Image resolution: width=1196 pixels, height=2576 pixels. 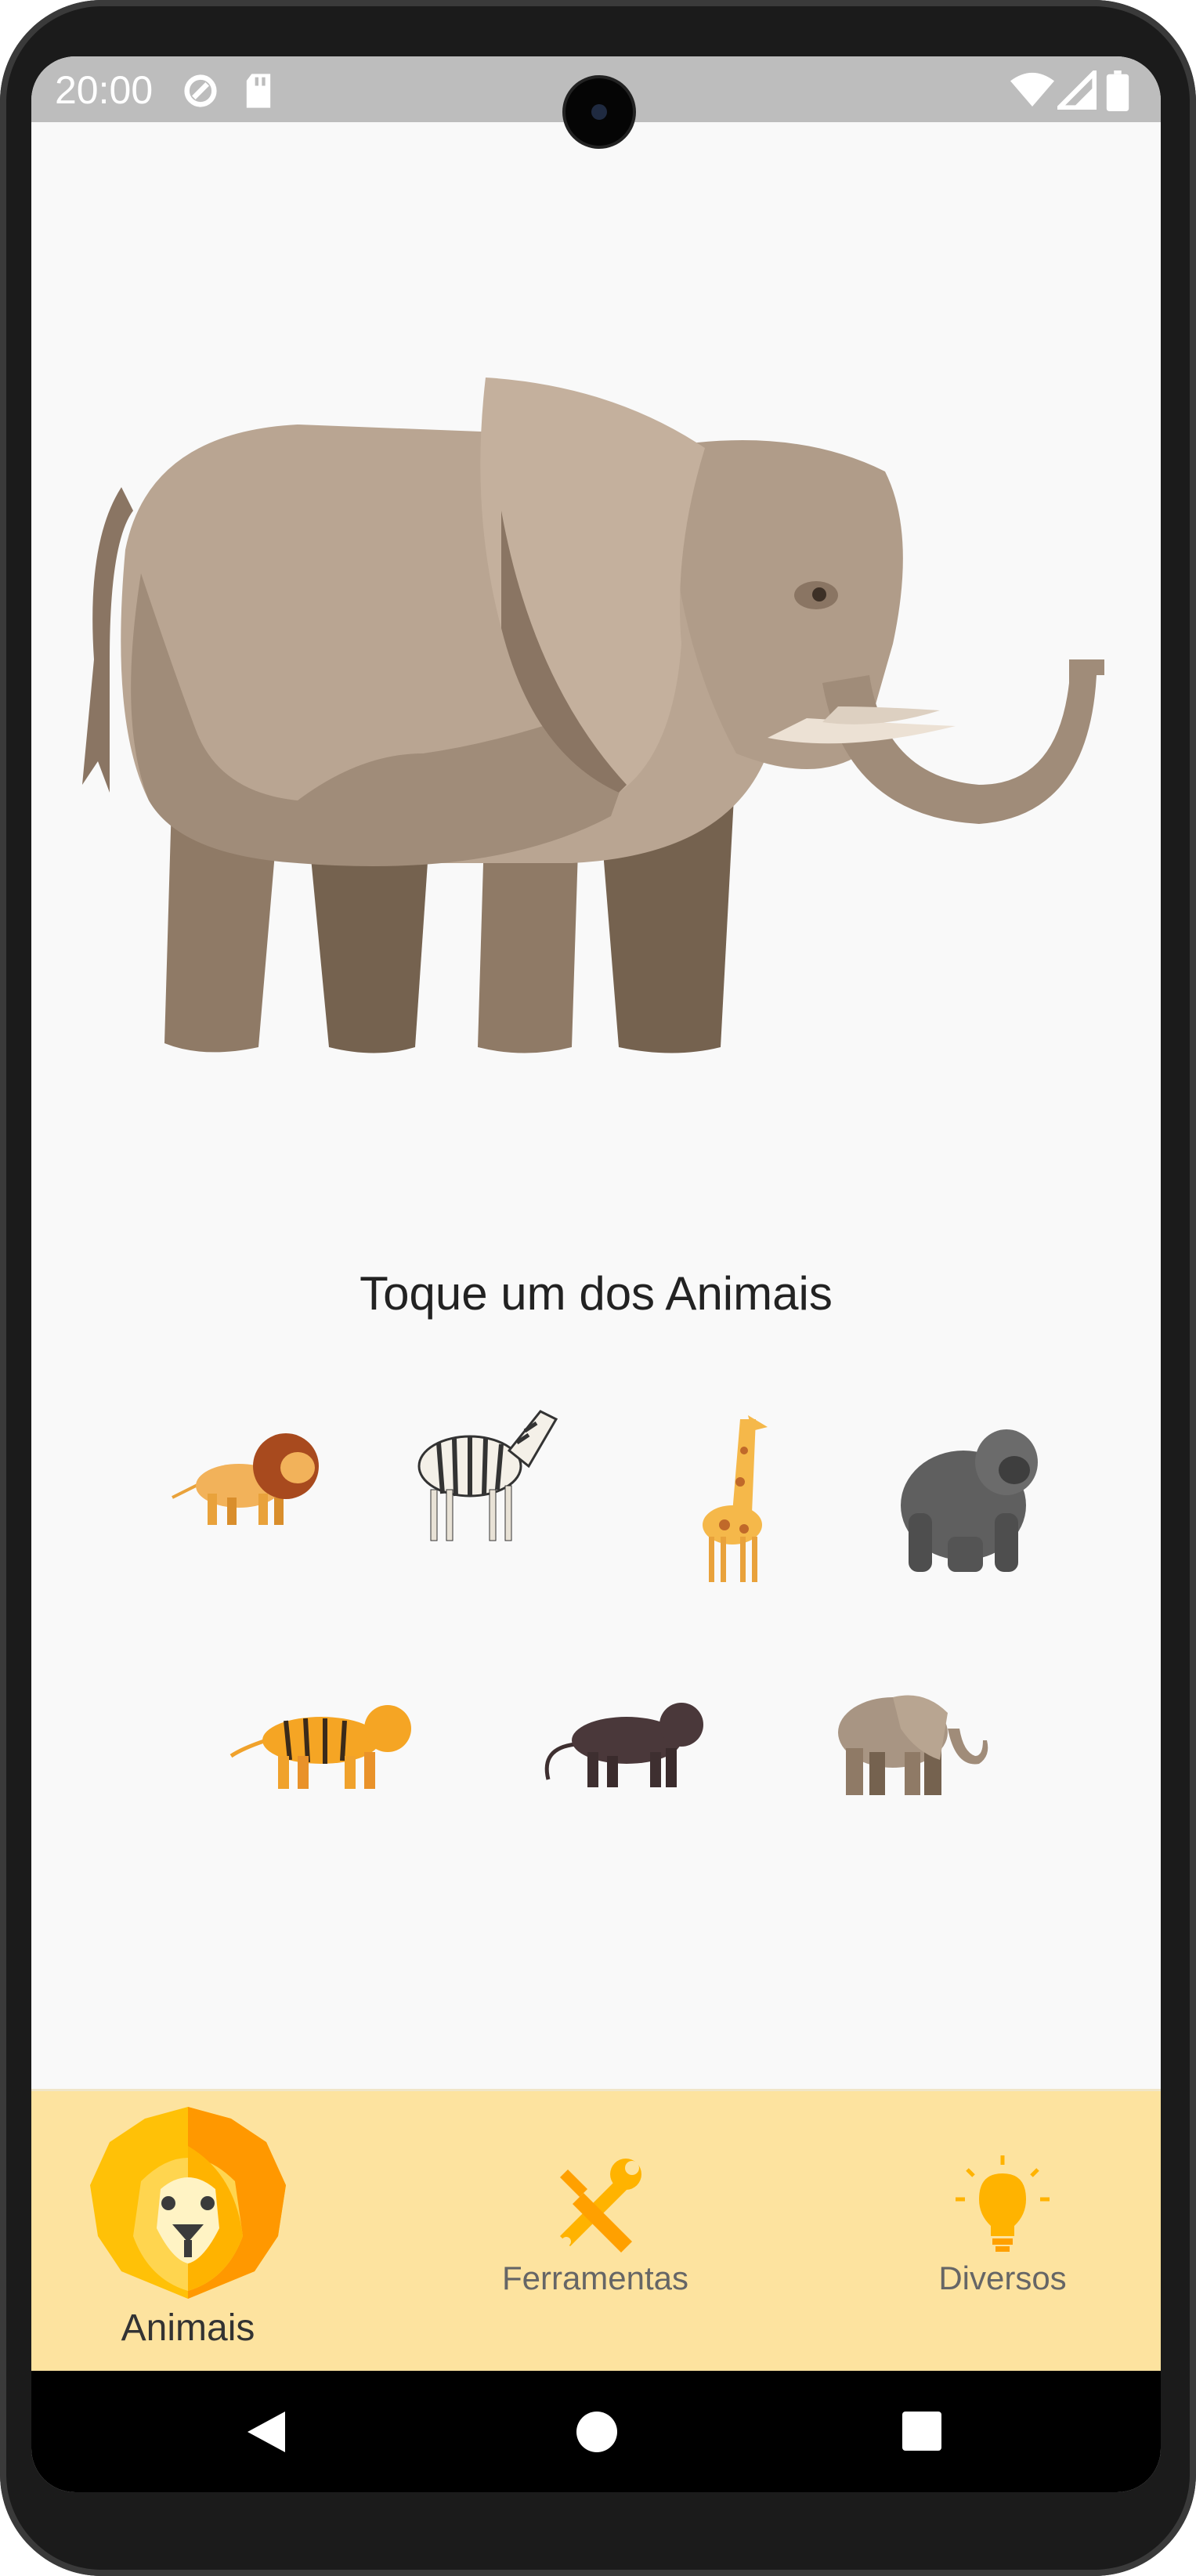 What do you see at coordinates (188, 2328) in the screenshot?
I see `nav-label-animais: Animais` at bounding box center [188, 2328].